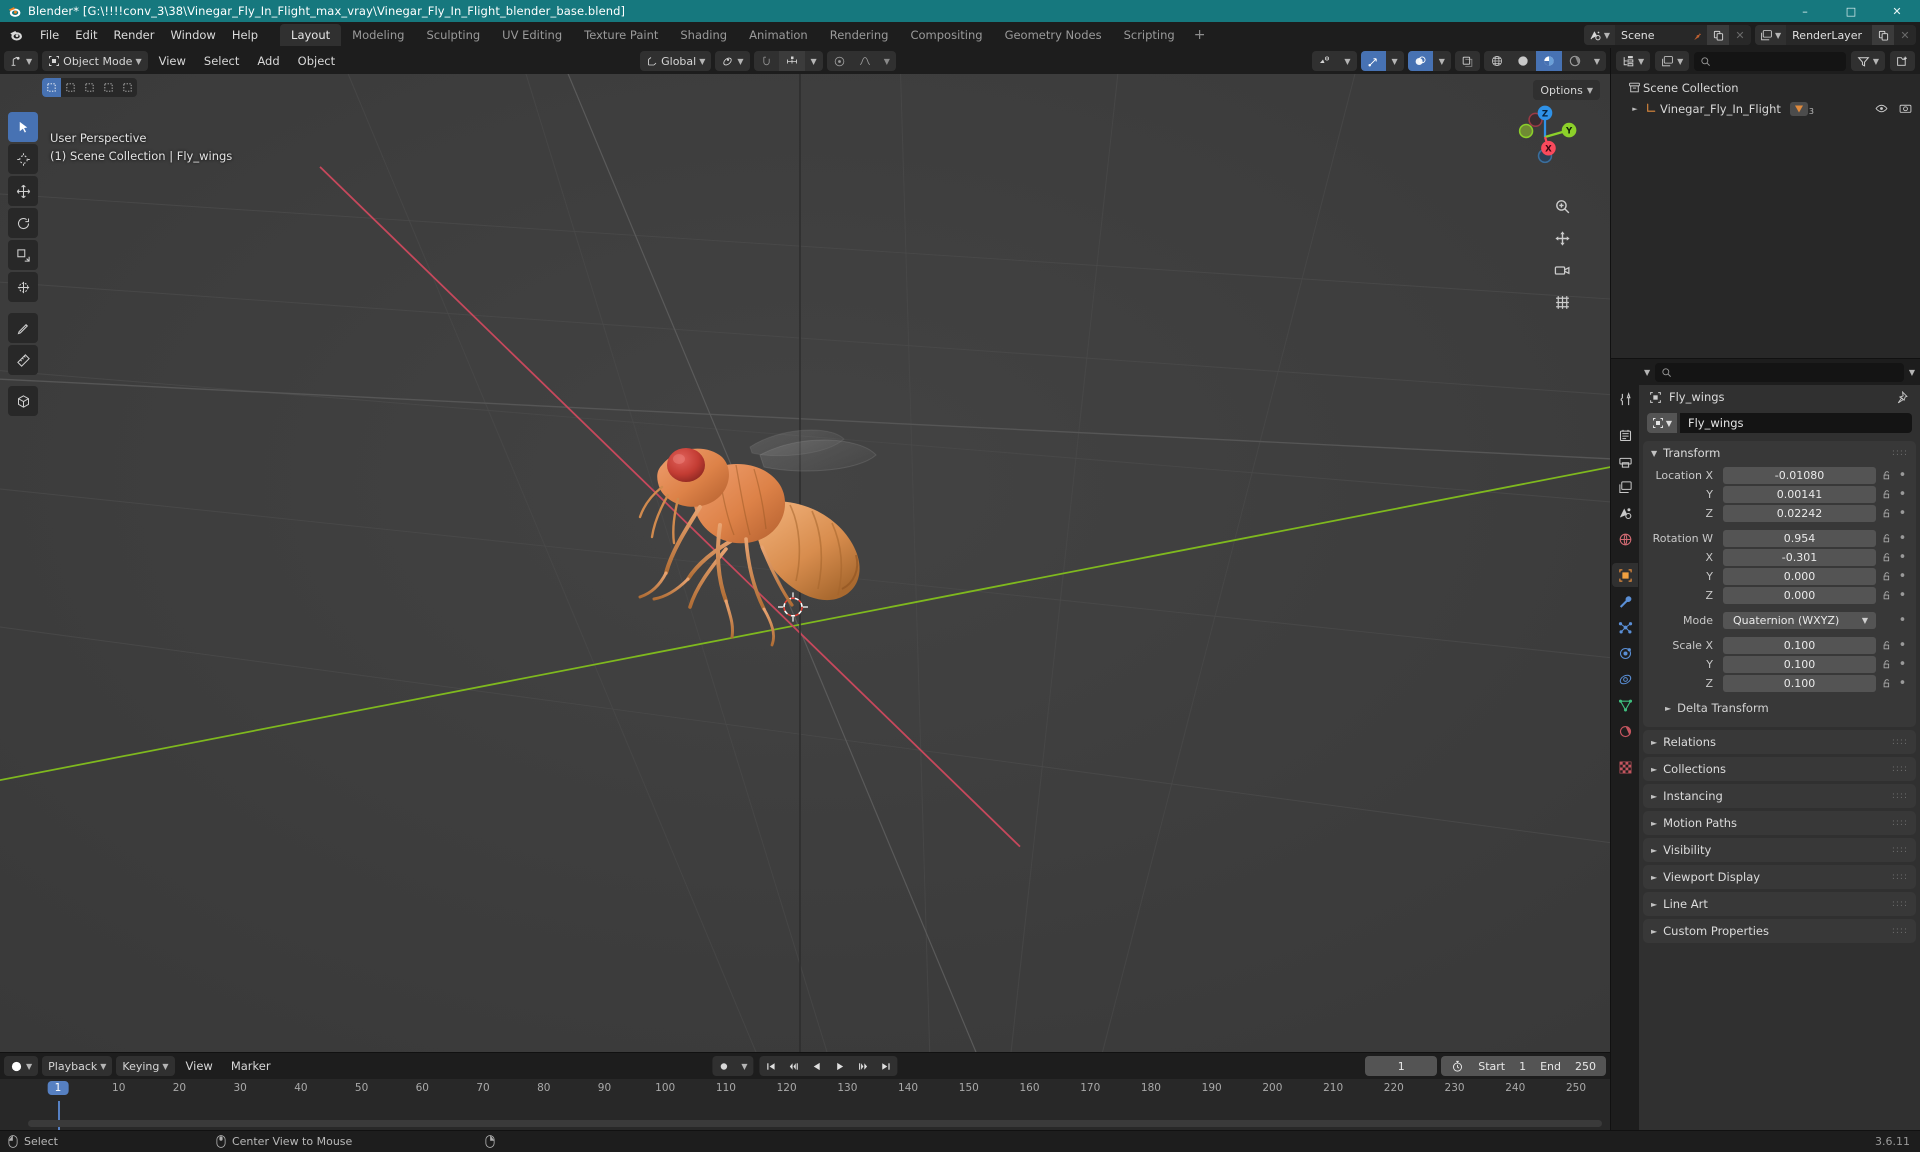  What do you see at coordinates (1886, 513) in the screenshot?
I see `location-z-lock-icon` at bounding box center [1886, 513].